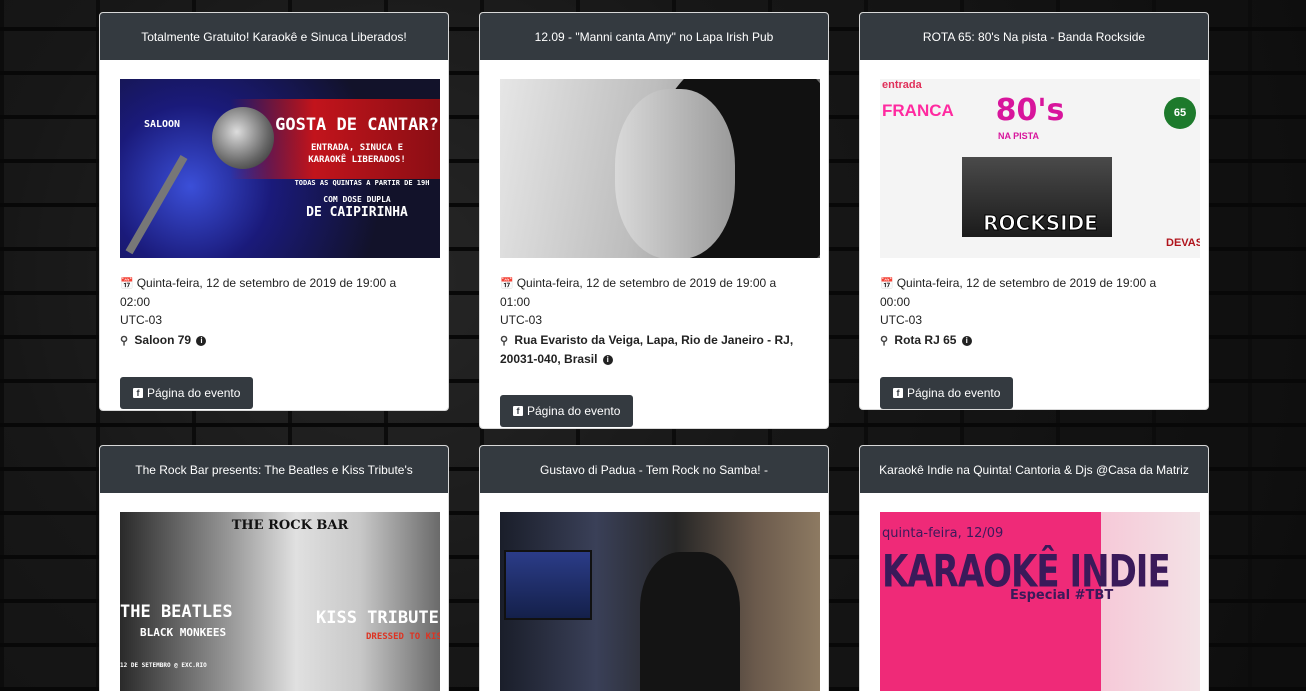  What do you see at coordinates (377, 618) in the screenshot?
I see `image-kiss: KISS TRIBUTE` at bounding box center [377, 618].